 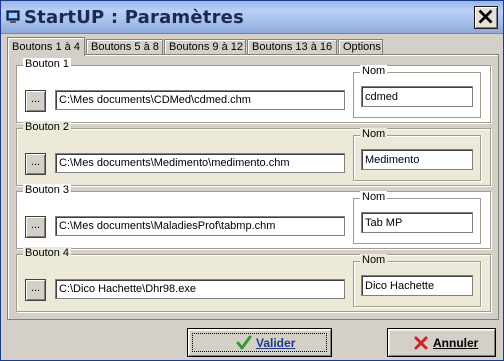 What do you see at coordinates (276, 343) in the screenshot?
I see `validate-label: Valider` at bounding box center [276, 343].